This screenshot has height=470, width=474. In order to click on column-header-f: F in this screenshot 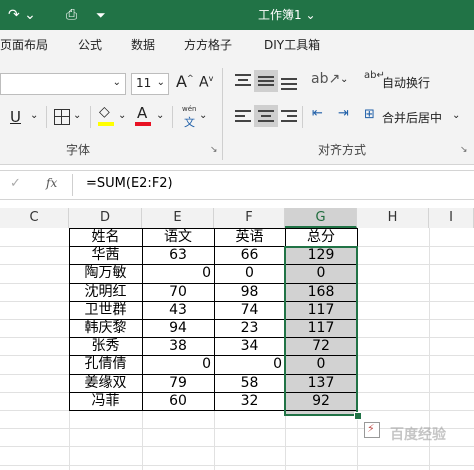, I will do `click(249, 218)`.